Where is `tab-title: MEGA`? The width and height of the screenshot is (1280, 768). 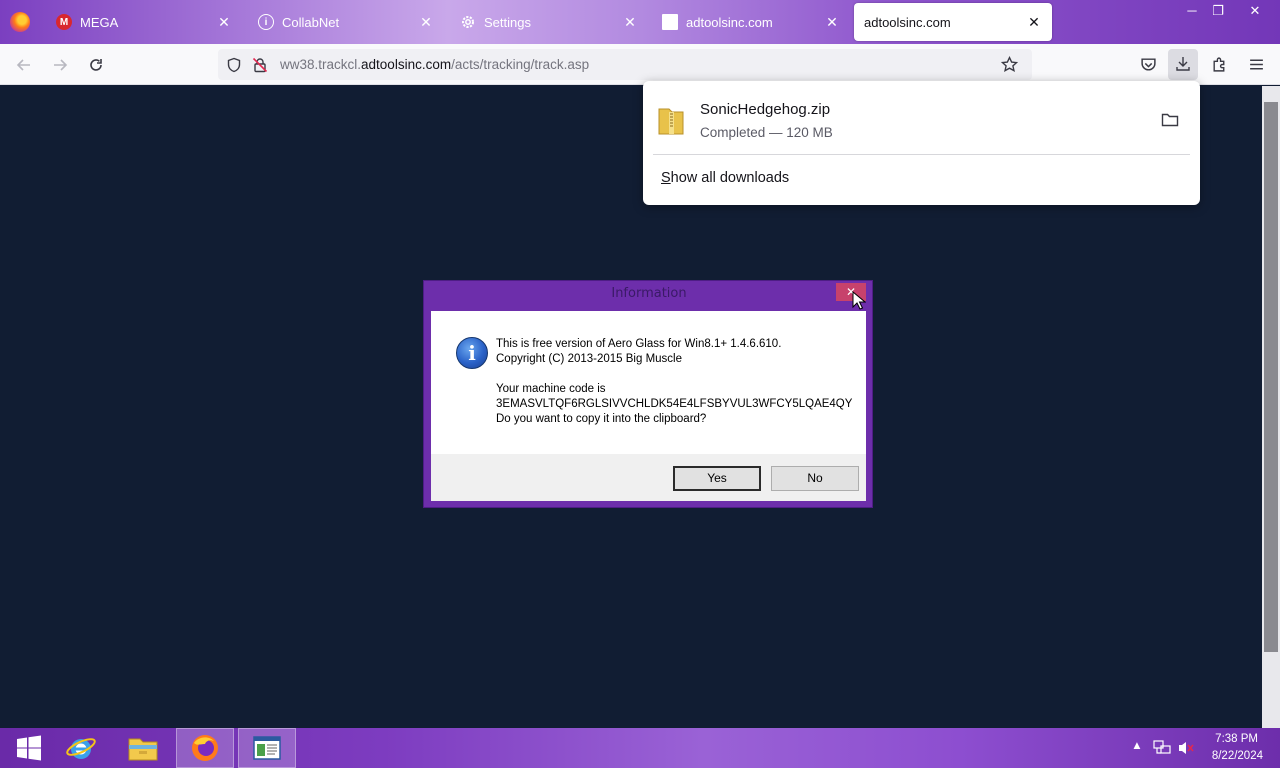
tab-title: MEGA is located at coordinates (99, 22).